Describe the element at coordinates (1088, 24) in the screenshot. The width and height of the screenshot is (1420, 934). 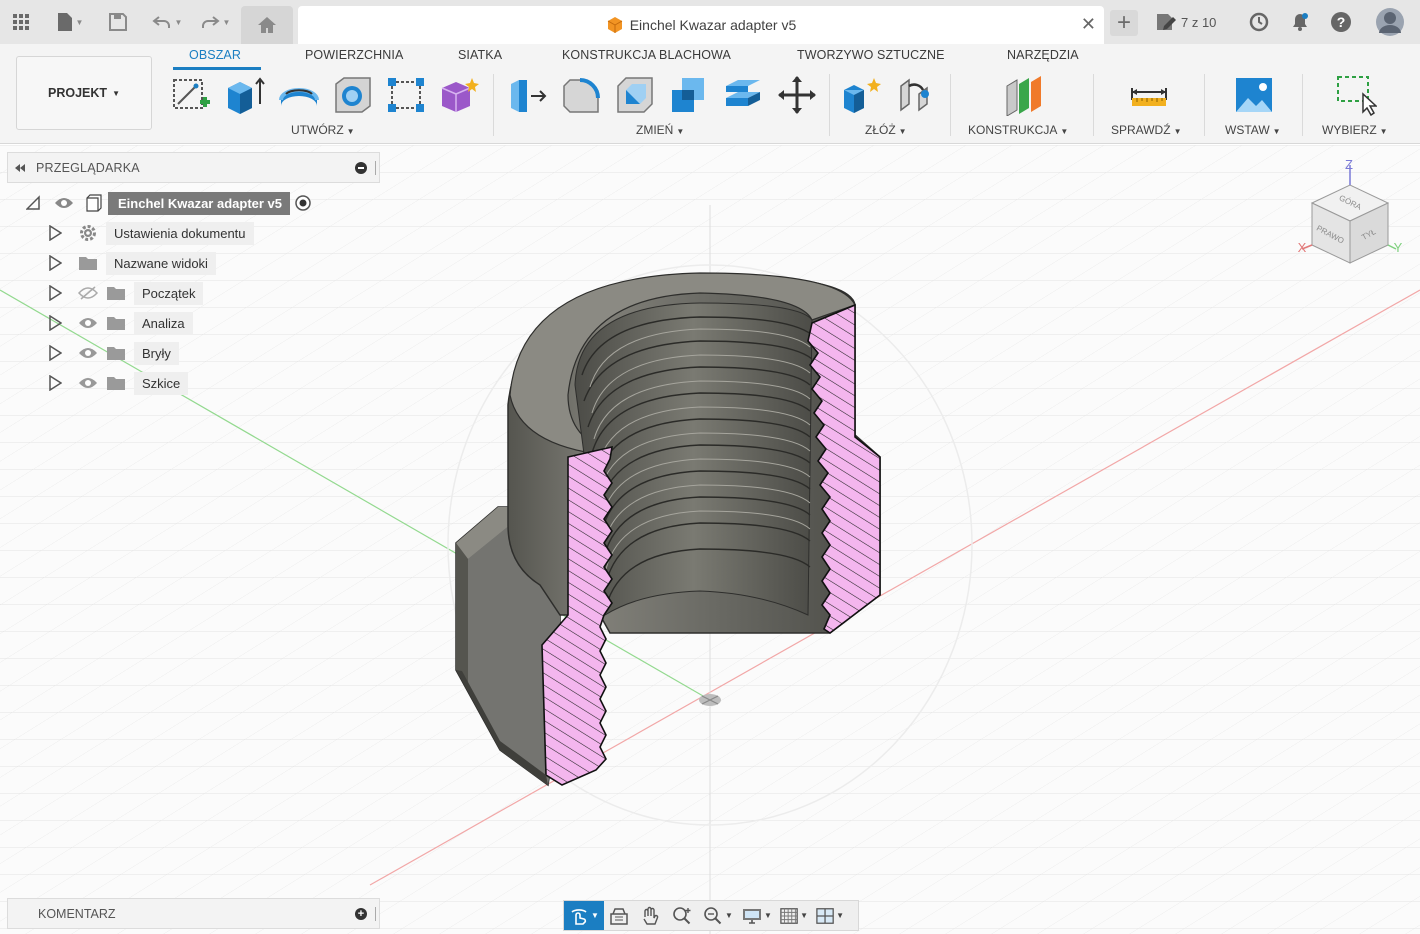
I see `close-icon: ✕` at that location.